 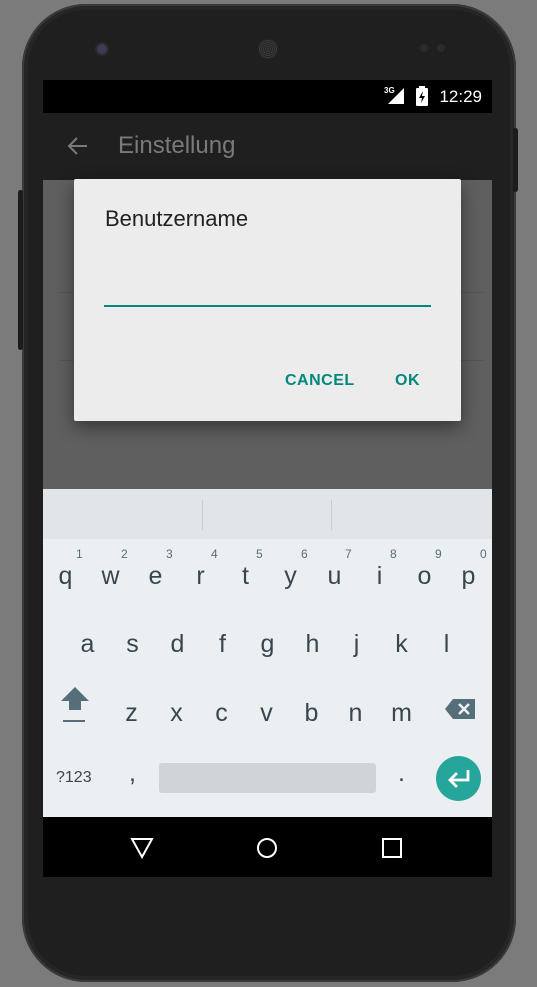 What do you see at coordinates (79, 554) in the screenshot?
I see `key-hint-1: 1` at bounding box center [79, 554].